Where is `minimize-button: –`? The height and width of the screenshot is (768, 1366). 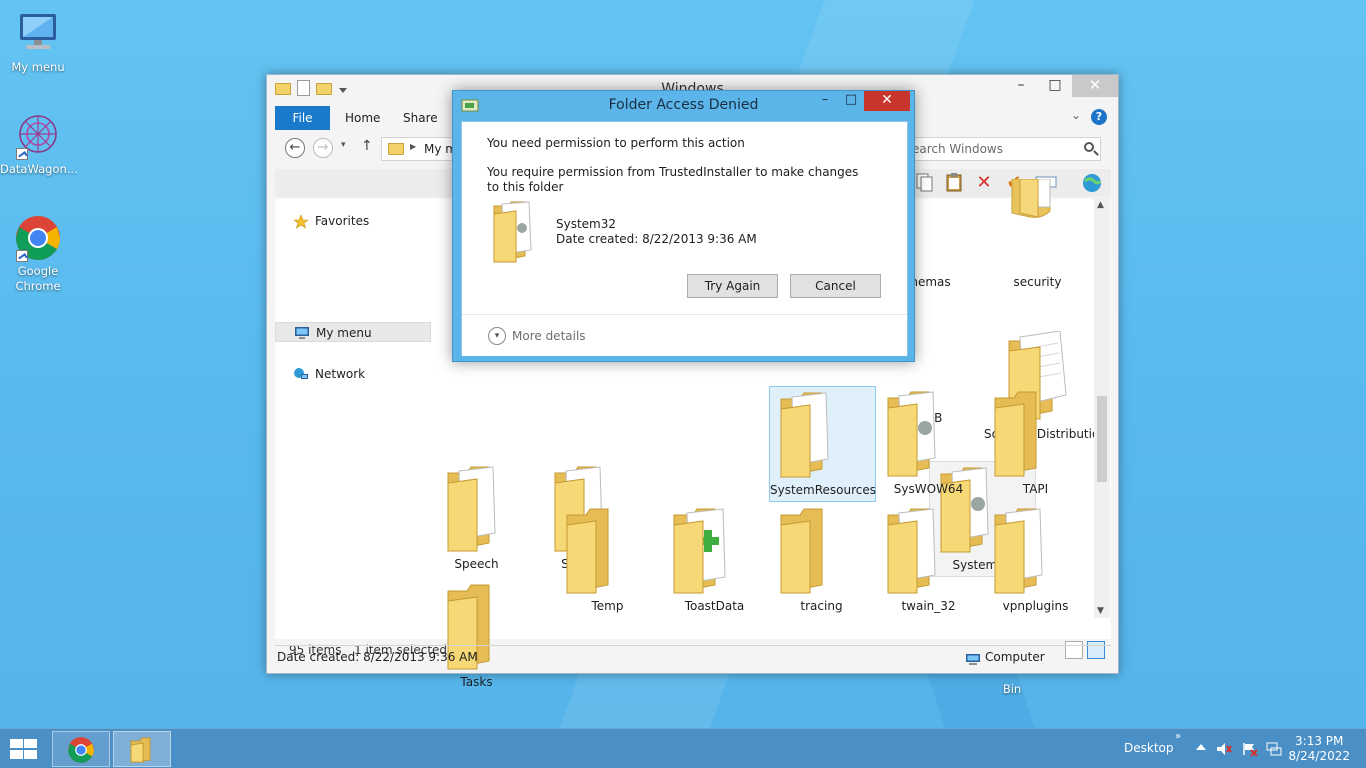 minimize-button: – is located at coordinates (1021, 86).